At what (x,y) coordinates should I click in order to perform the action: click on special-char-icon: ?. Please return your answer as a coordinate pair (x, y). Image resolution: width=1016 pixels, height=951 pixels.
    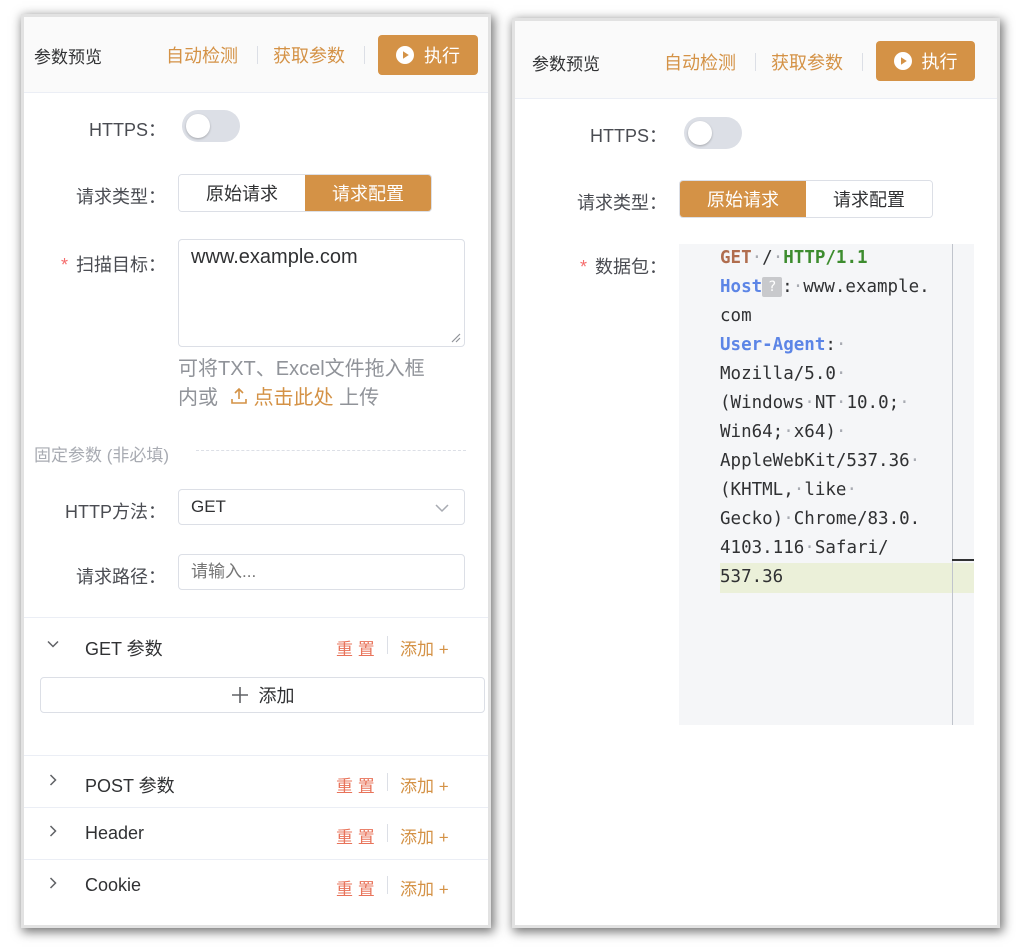
    Looking at the image, I should click on (772, 287).